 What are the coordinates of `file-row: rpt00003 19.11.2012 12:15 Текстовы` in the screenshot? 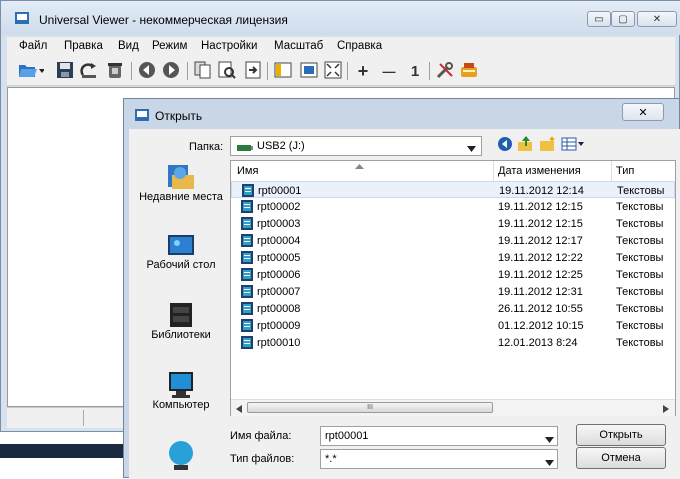 It's located at (453, 223).